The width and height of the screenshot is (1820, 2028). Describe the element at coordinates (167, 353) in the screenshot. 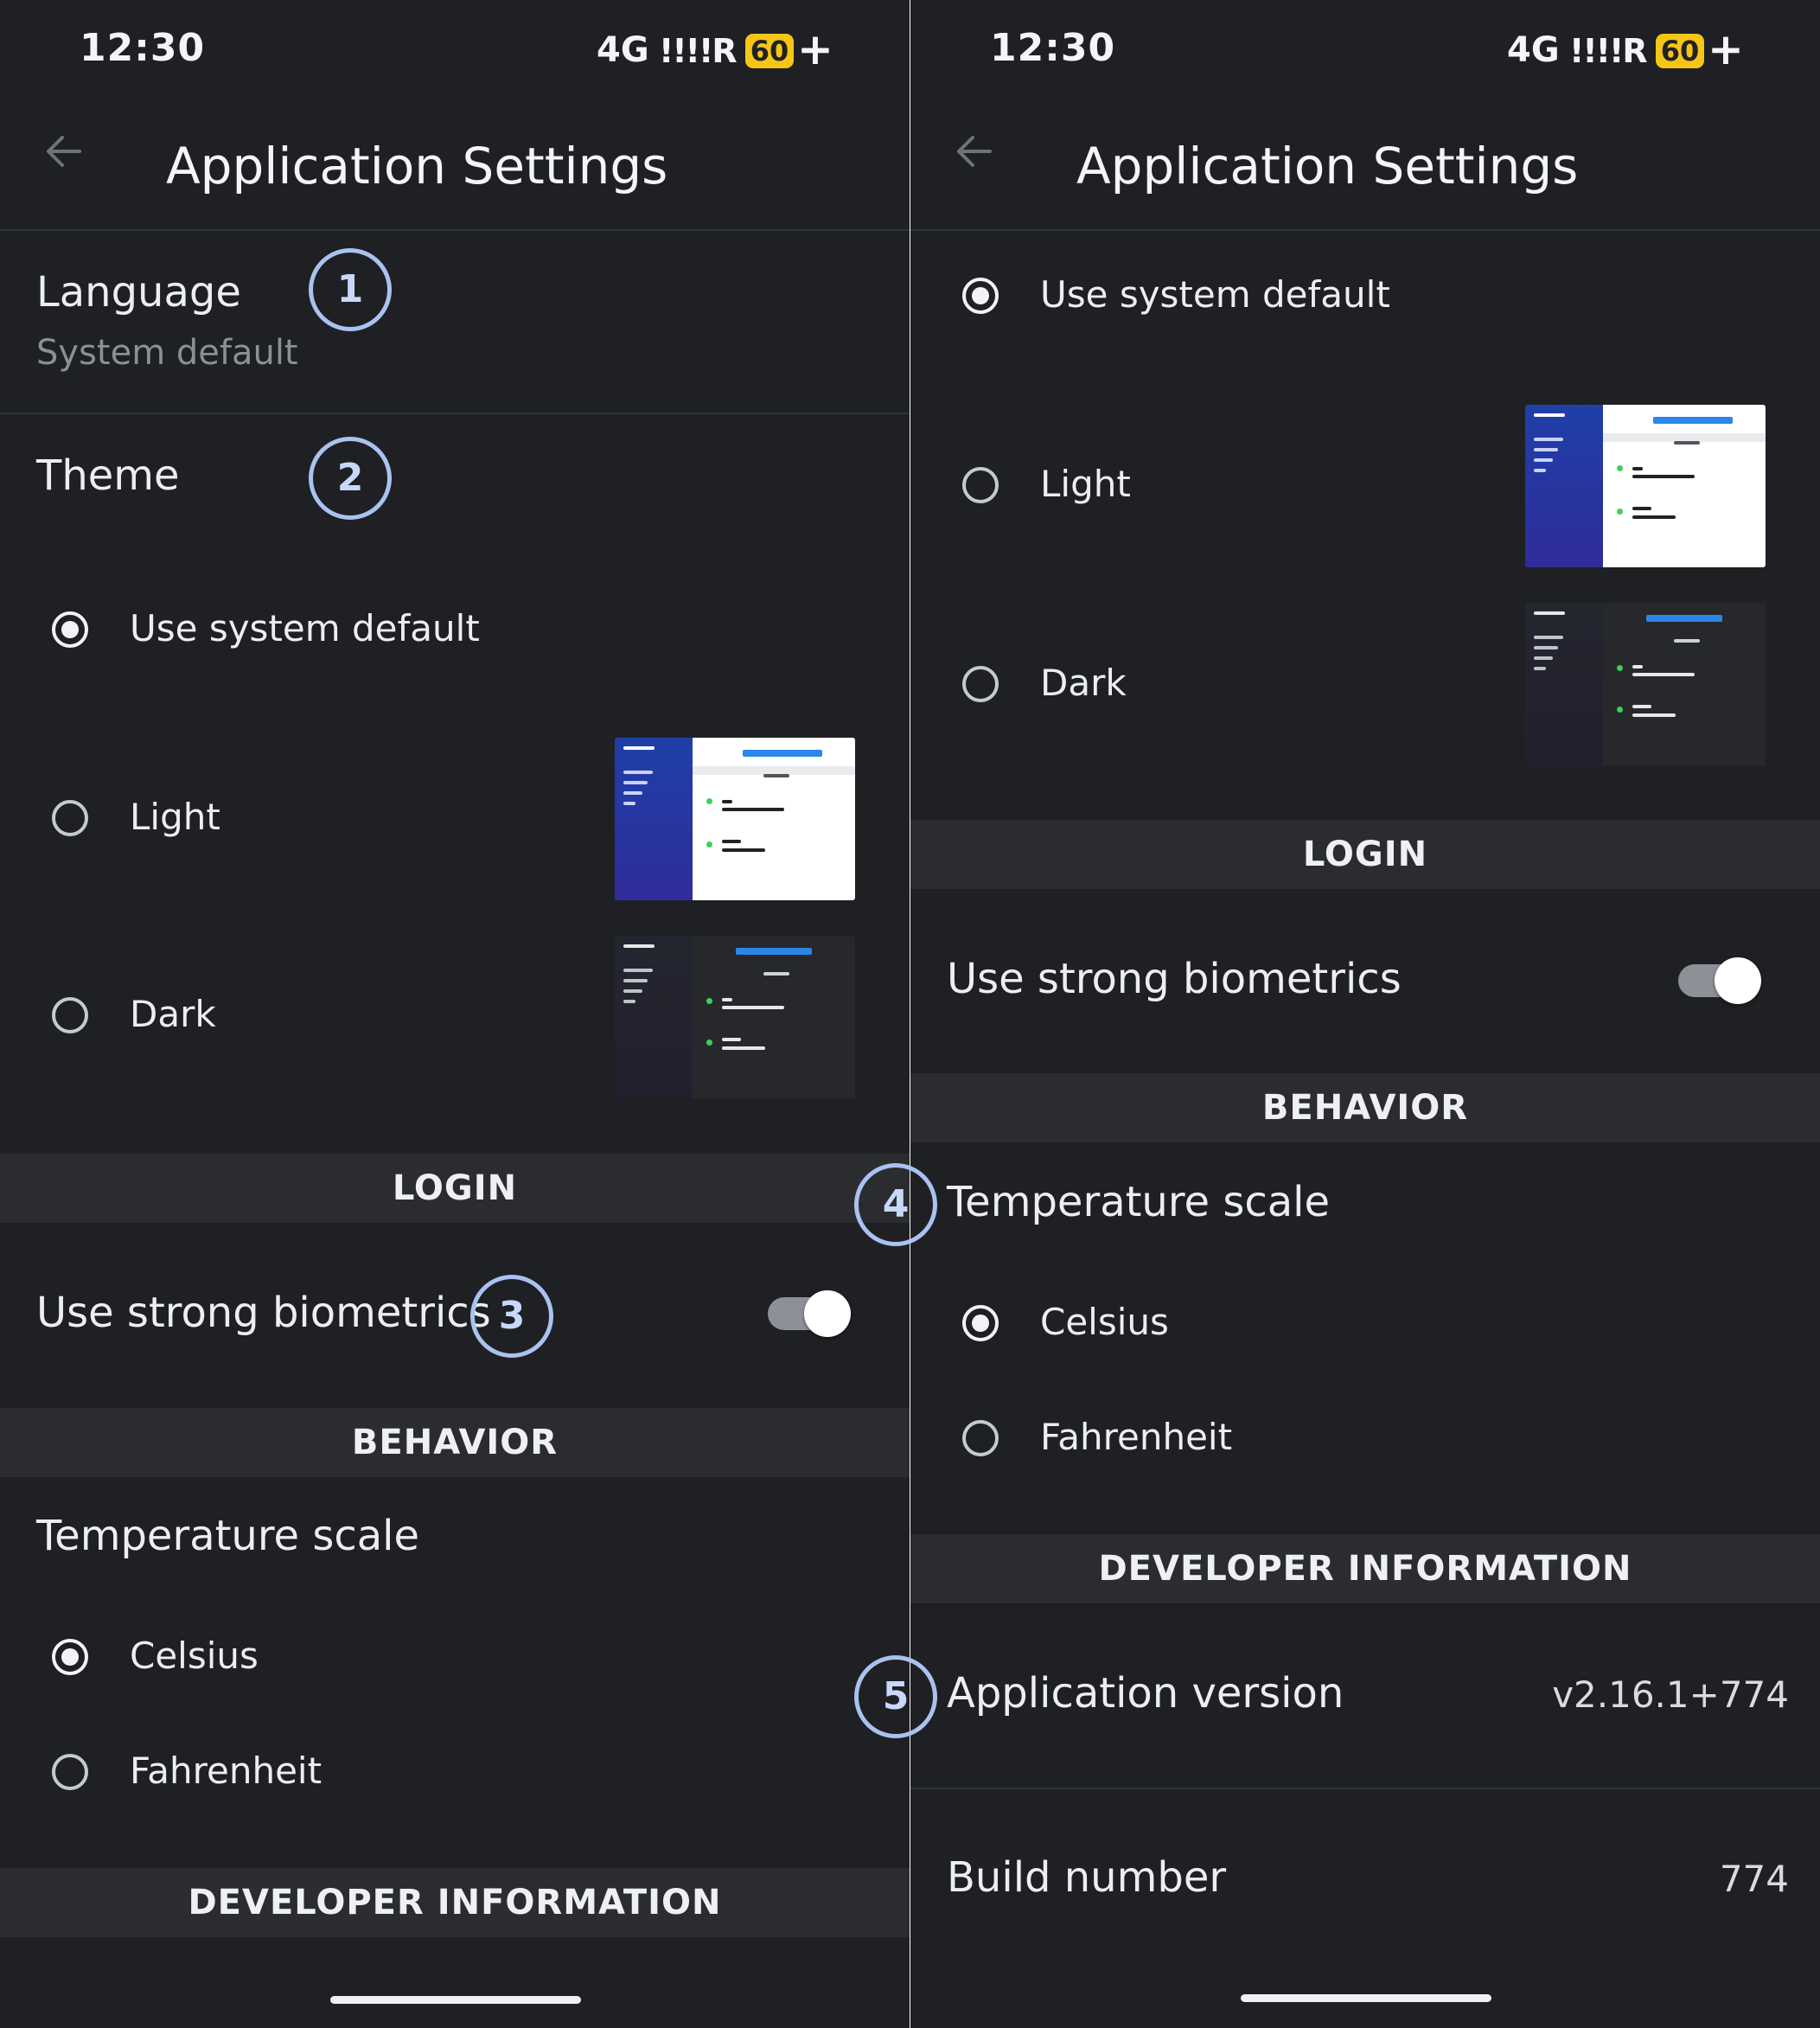

I see `language-value: System default` at that location.